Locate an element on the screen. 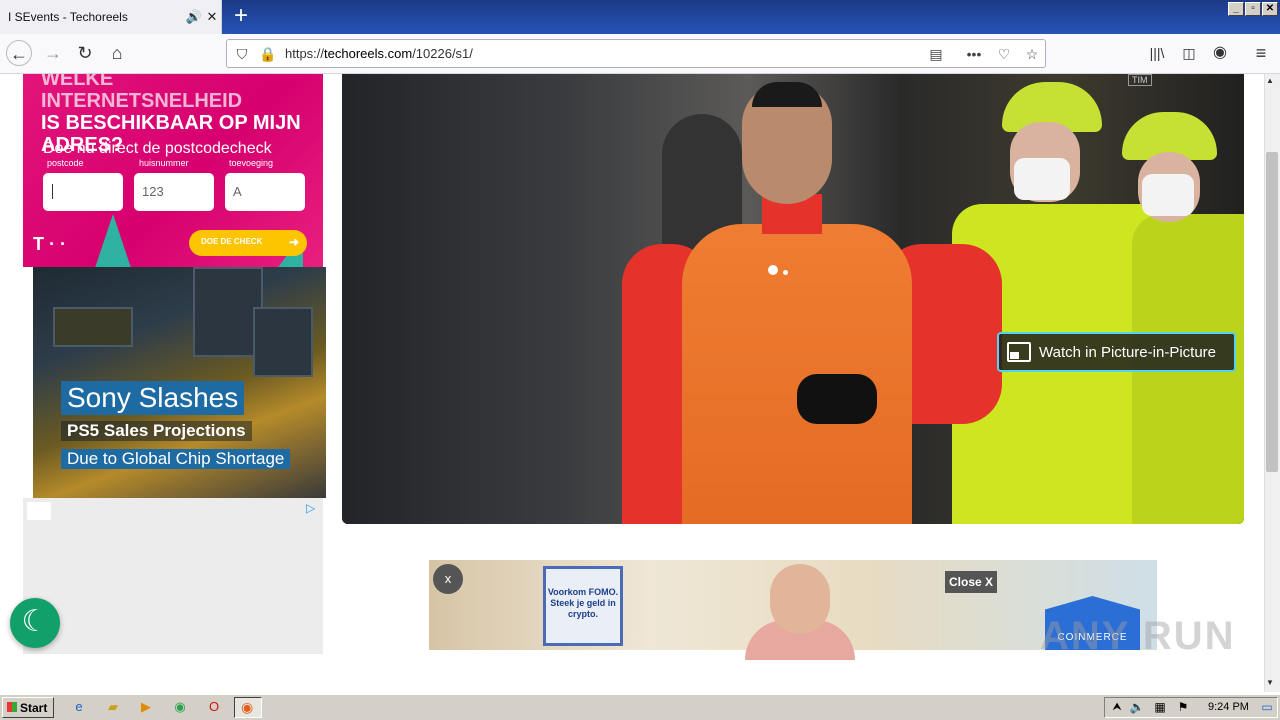  show-desktop-icon: ▭ is located at coordinates (1267, 707).